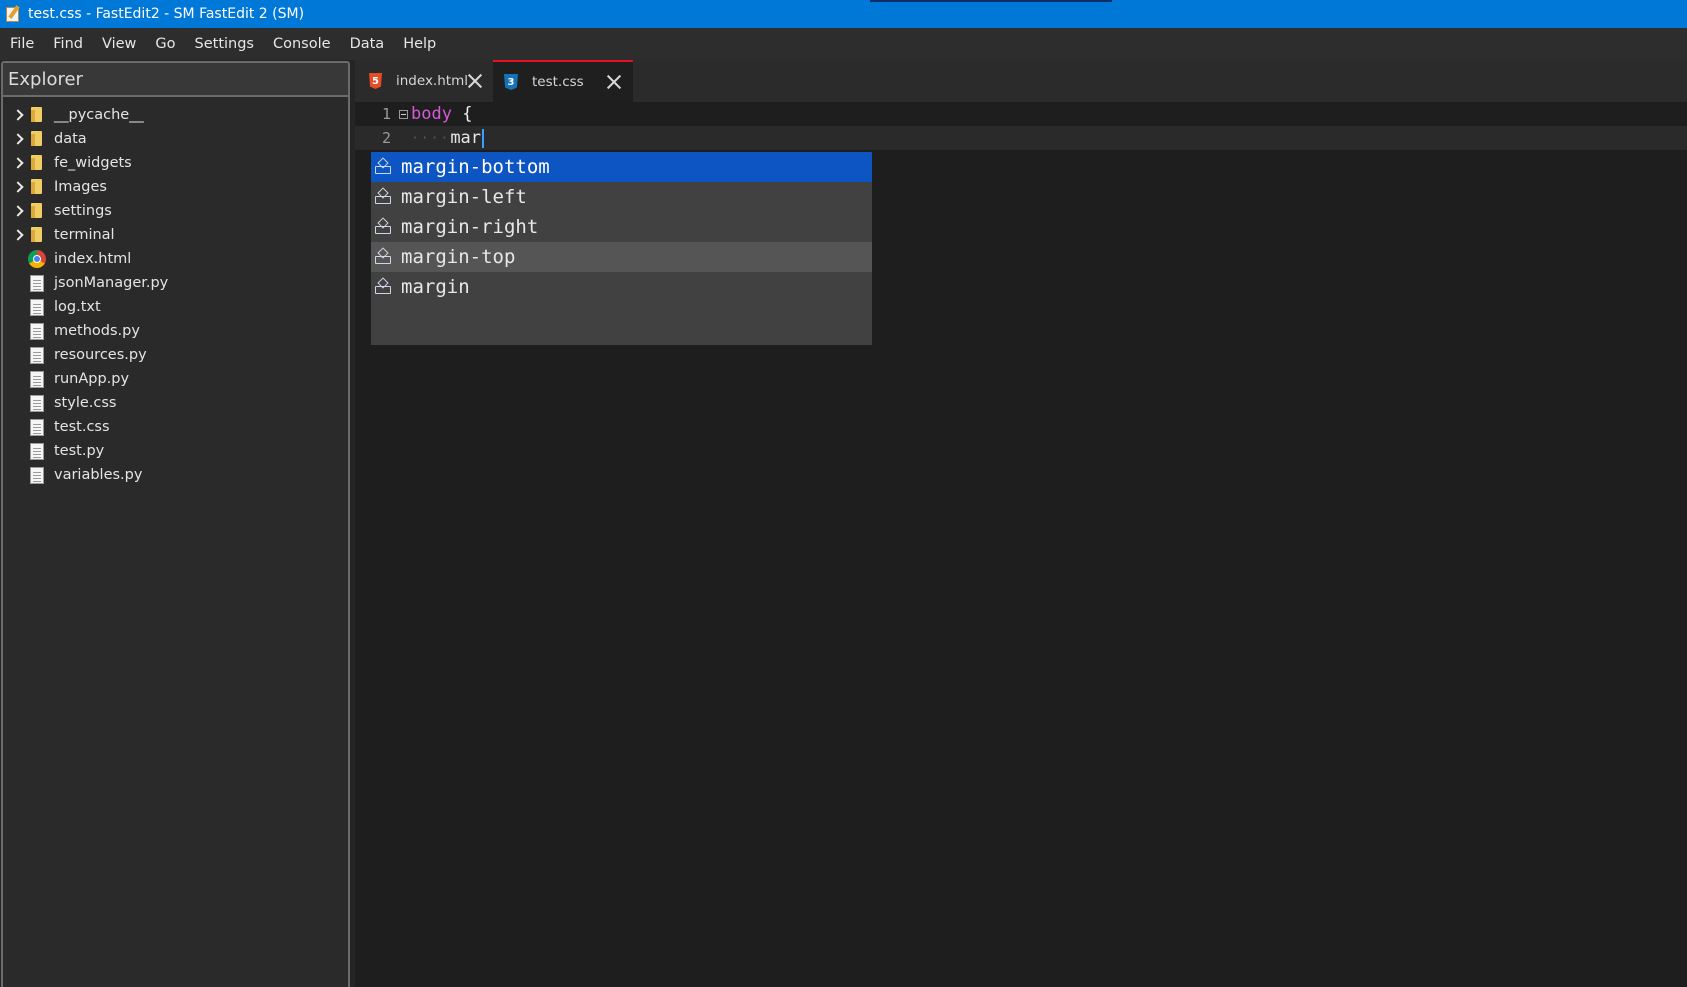  I want to click on code-line-current: 2 ···· mar, so click(1021, 138).